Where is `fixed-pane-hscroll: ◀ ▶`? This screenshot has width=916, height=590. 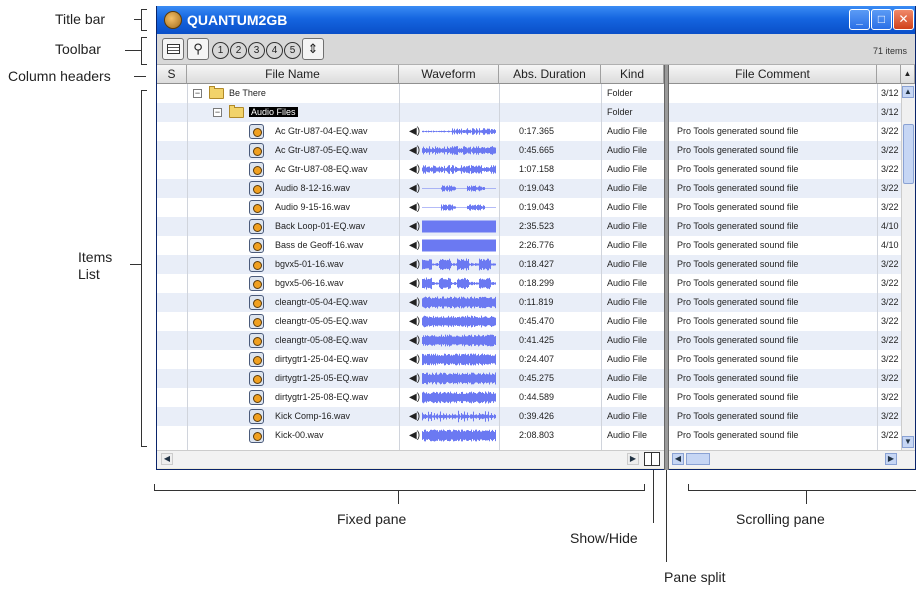
fixed-pane-hscroll: ◀ ▶ is located at coordinates (410, 459).